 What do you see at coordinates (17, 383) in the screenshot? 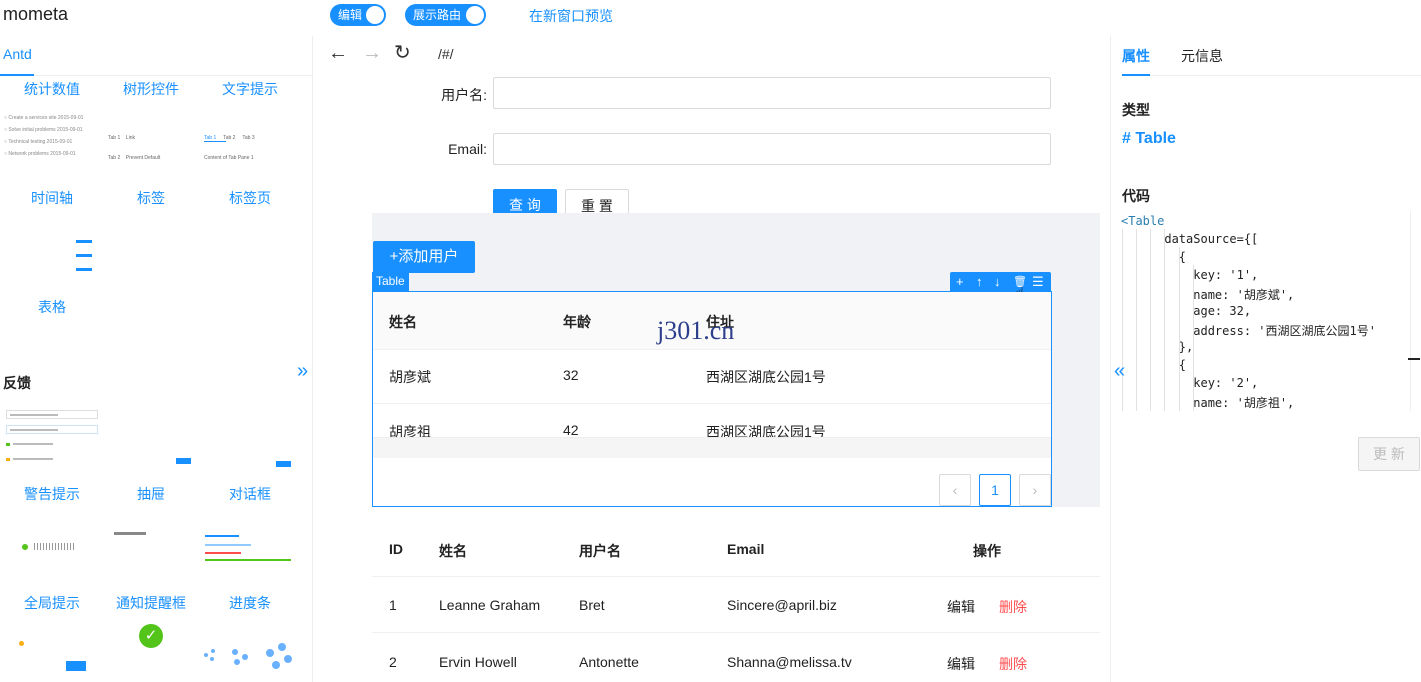
I see `section-feedback: 反馈` at bounding box center [17, 383].